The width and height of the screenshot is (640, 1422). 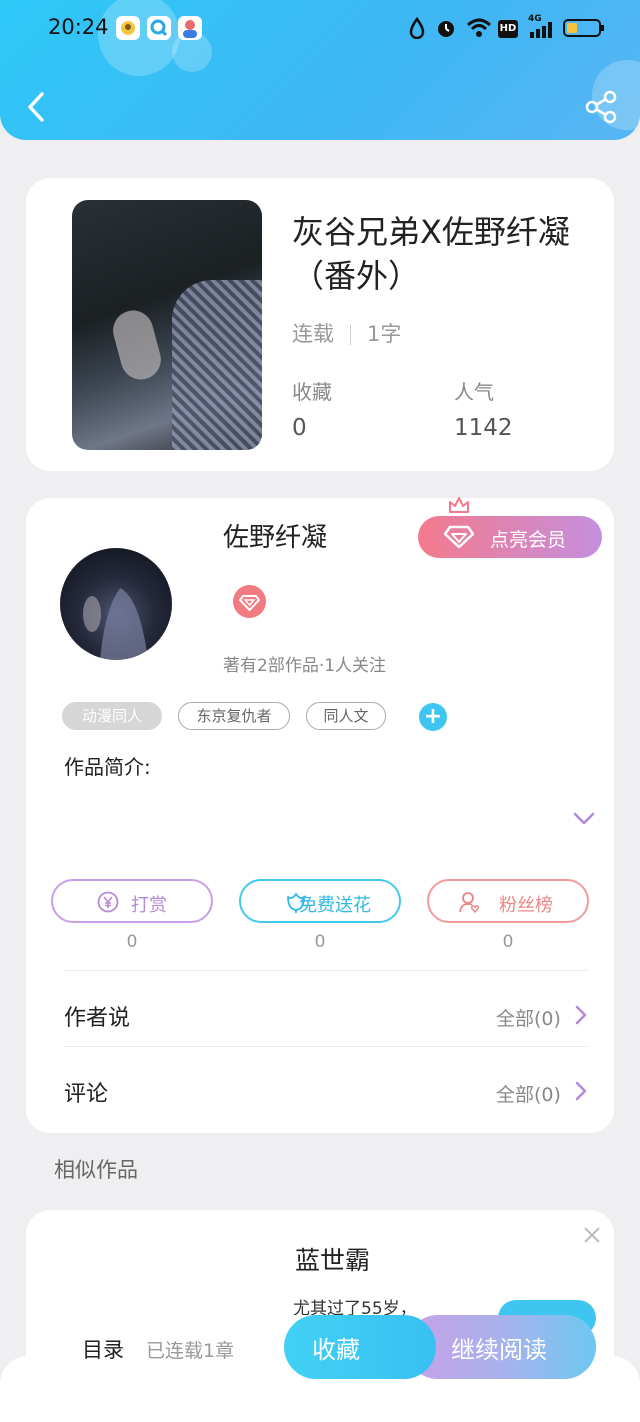 What do you see at coordinates (526, 905) in the screenshot?
I see `fan-ranking-label: 粉丝榜` at bounding box center [526, 905].